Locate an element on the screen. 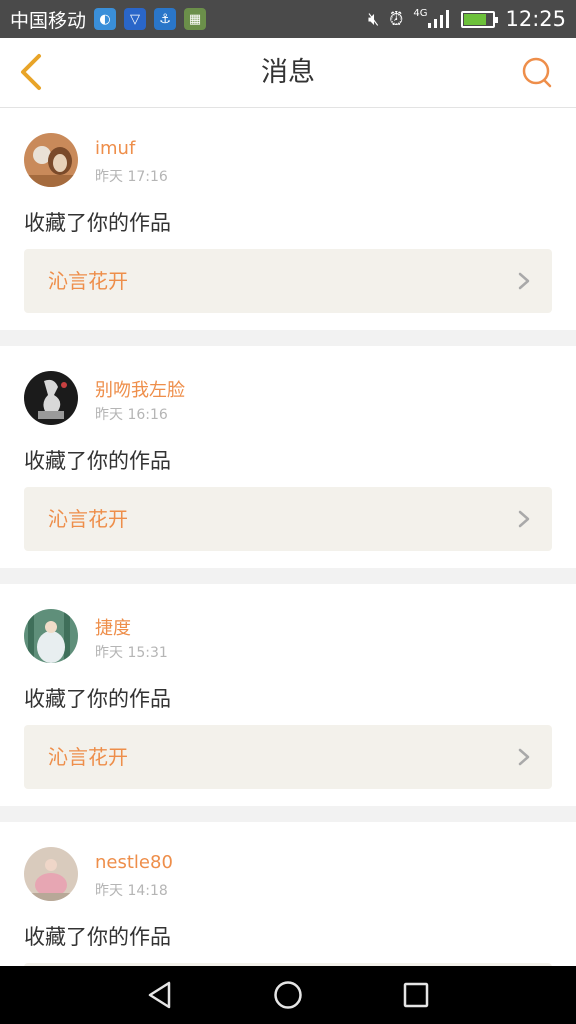  system-nav-bar is located at coordinates (288, 995).